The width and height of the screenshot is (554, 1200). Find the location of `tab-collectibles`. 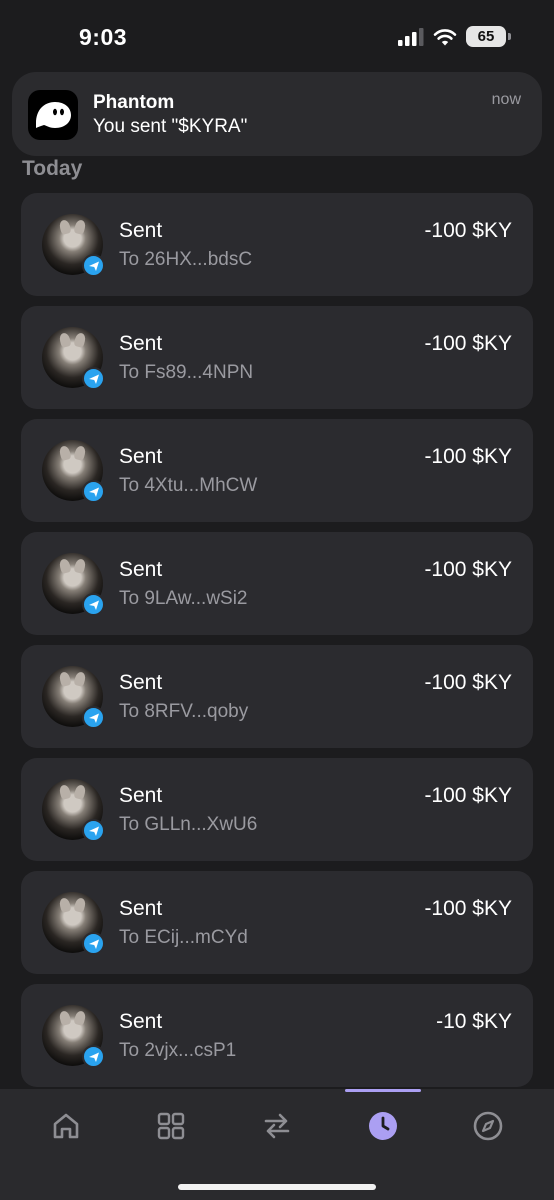

tab-collectibles is located at coordinates (171, 1126).